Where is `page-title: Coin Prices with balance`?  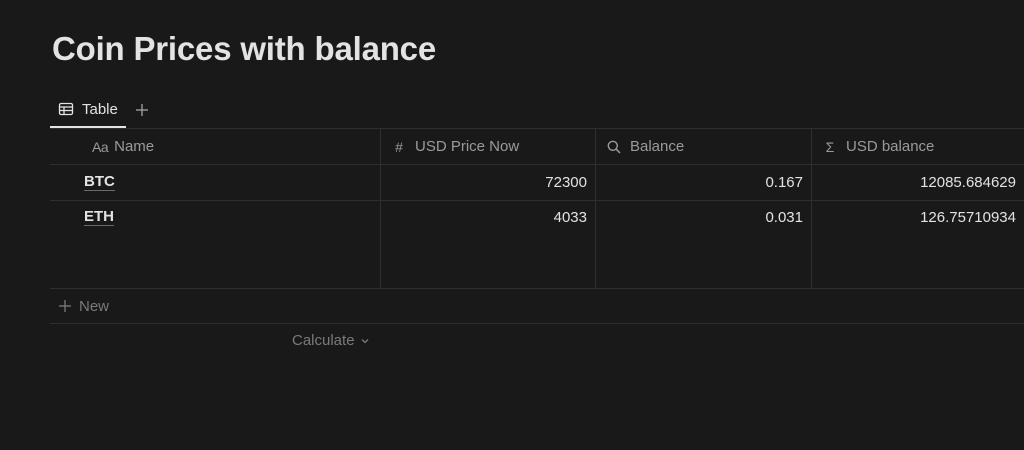
page-title: Coin Prices with balance is located at coordinates (244, 49).